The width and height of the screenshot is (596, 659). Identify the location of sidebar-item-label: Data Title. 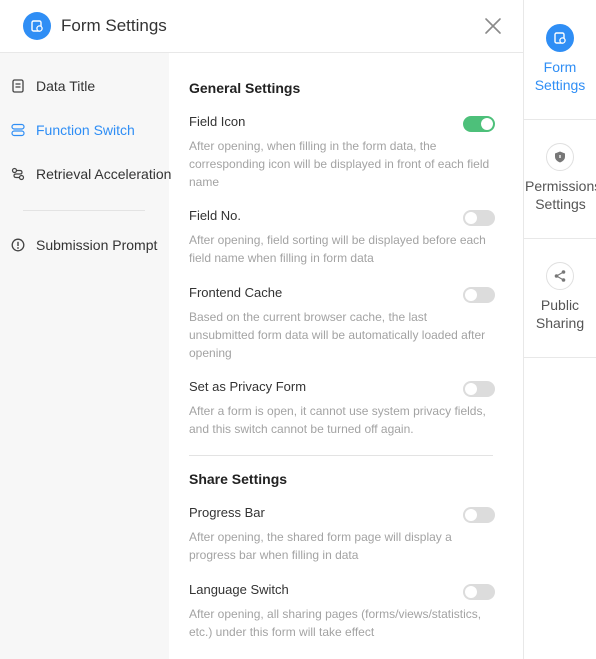
(66, 86).